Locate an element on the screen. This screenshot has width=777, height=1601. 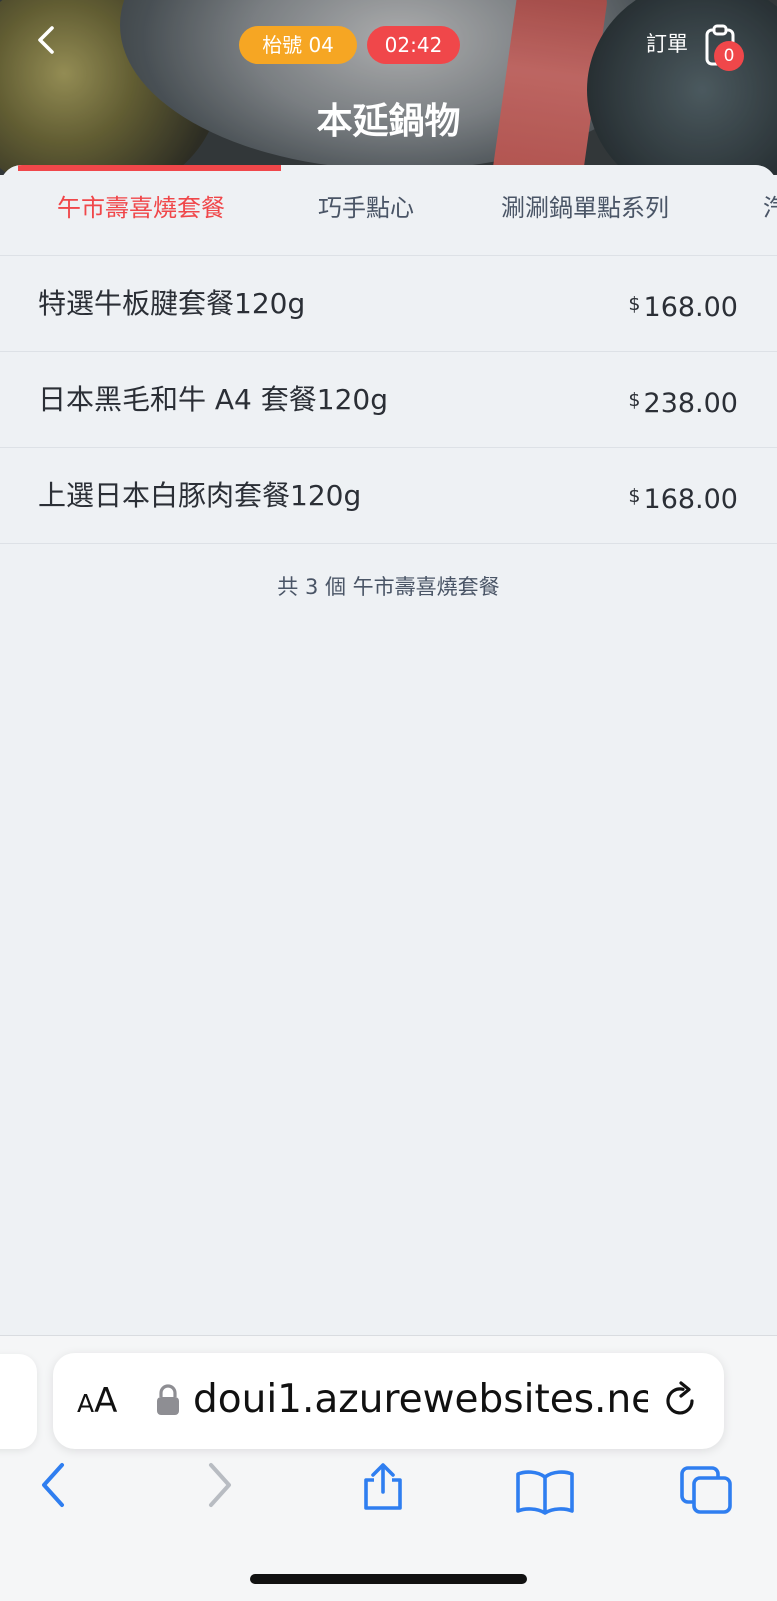
tab-lunch-sukiyaki-set: 午市壽喜燒套餐 is located at coordinates (141, 208).